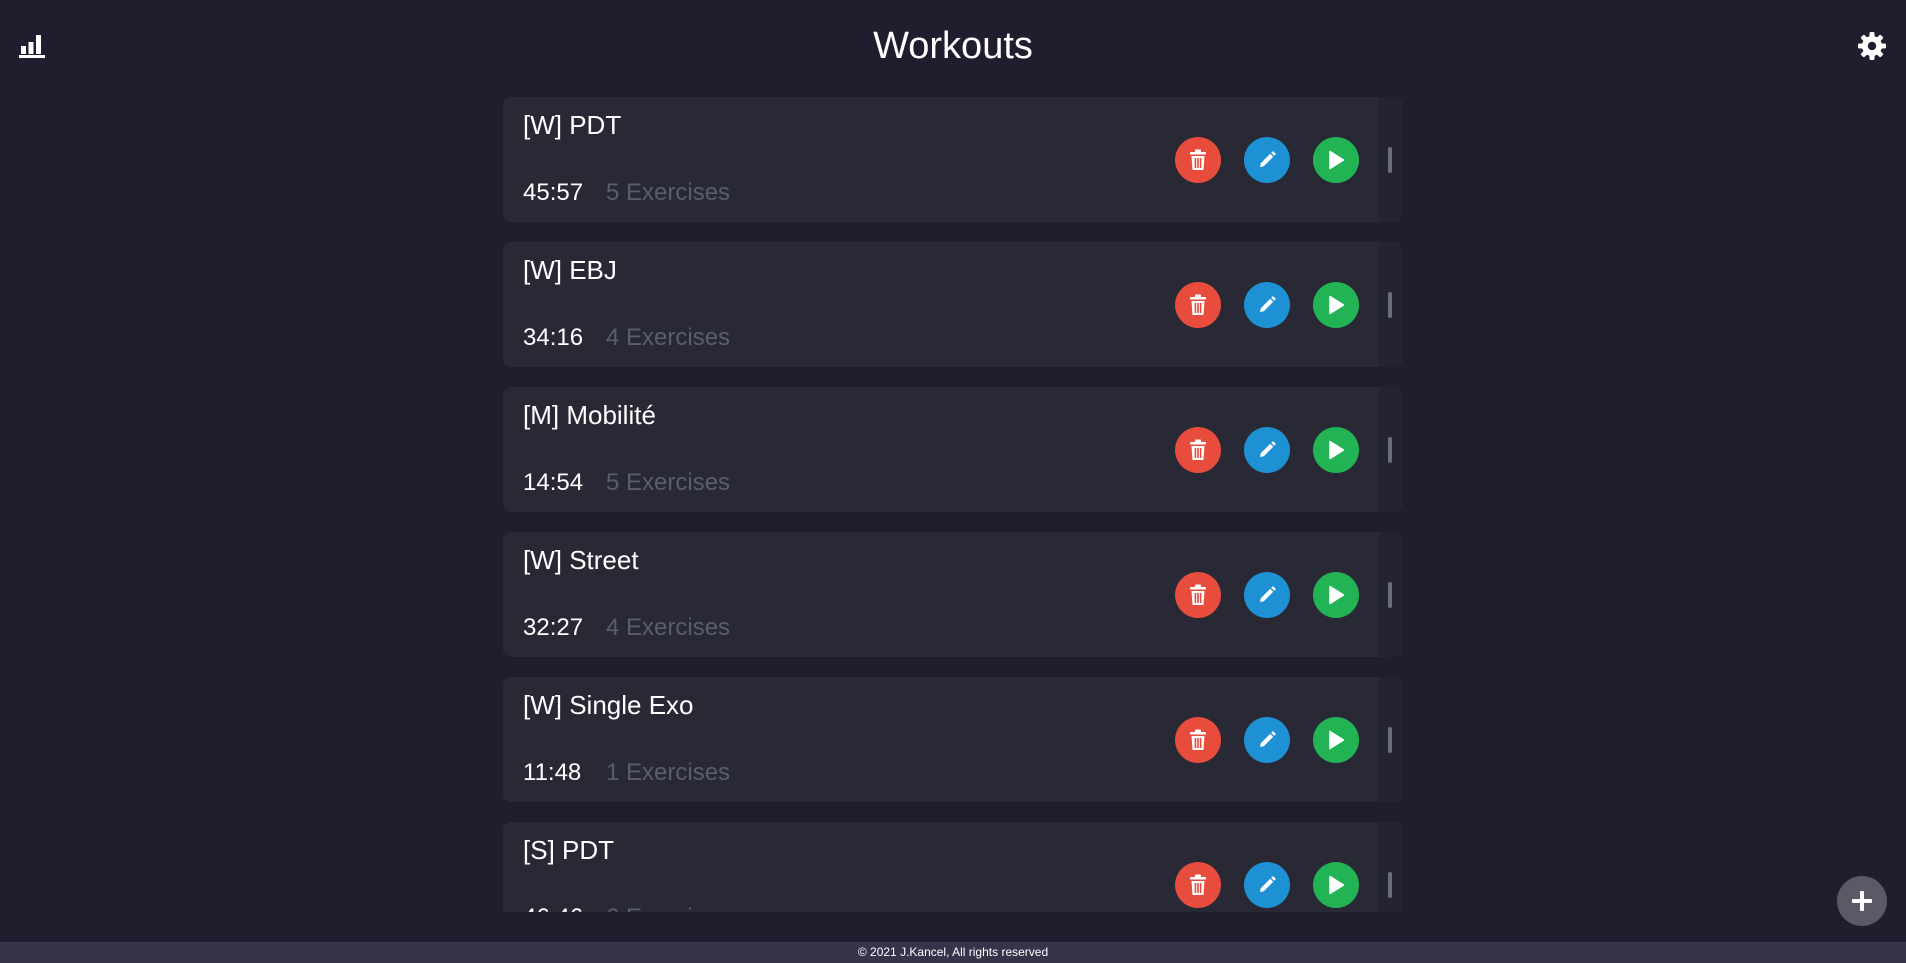 This screenshot has height=963, width=1906. I want to click on workout-card: [W] Street 32:27 4 Exercises, so click(953, 594).